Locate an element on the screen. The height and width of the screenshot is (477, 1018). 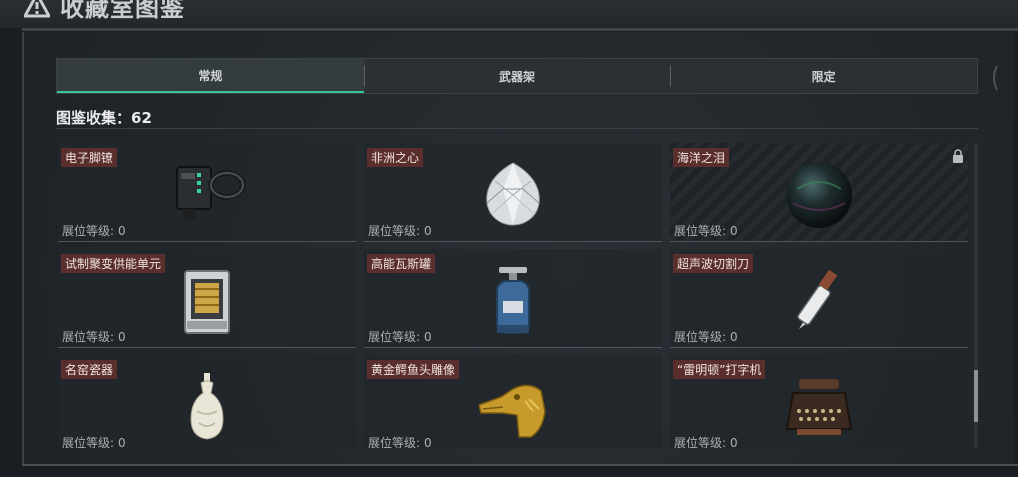
collection-count: 图鉴收集：62 is located at coordinates (104, 118).